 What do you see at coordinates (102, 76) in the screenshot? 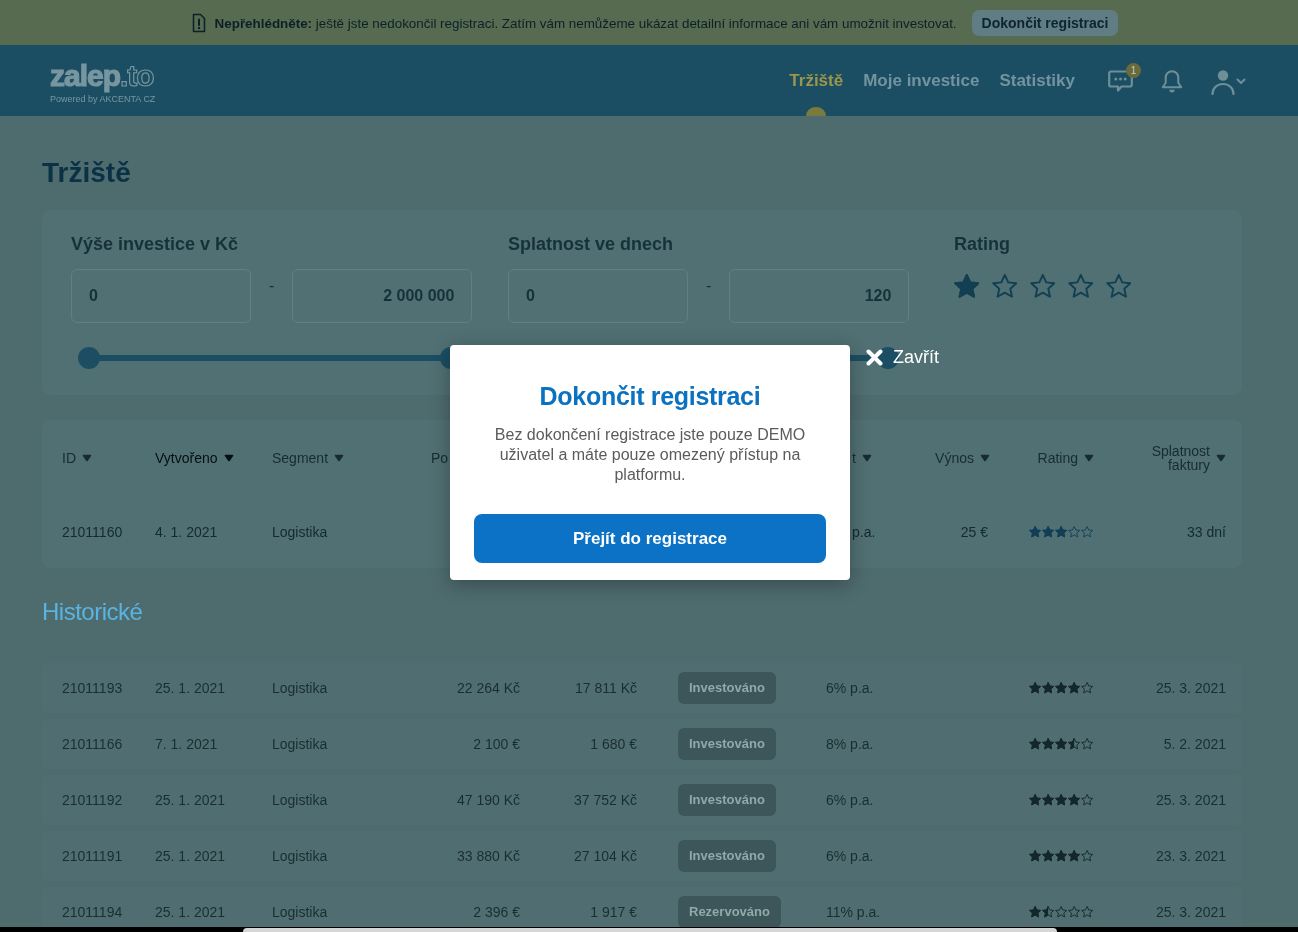
I see `logo: zalep.to` at bounding box center [102, 76].